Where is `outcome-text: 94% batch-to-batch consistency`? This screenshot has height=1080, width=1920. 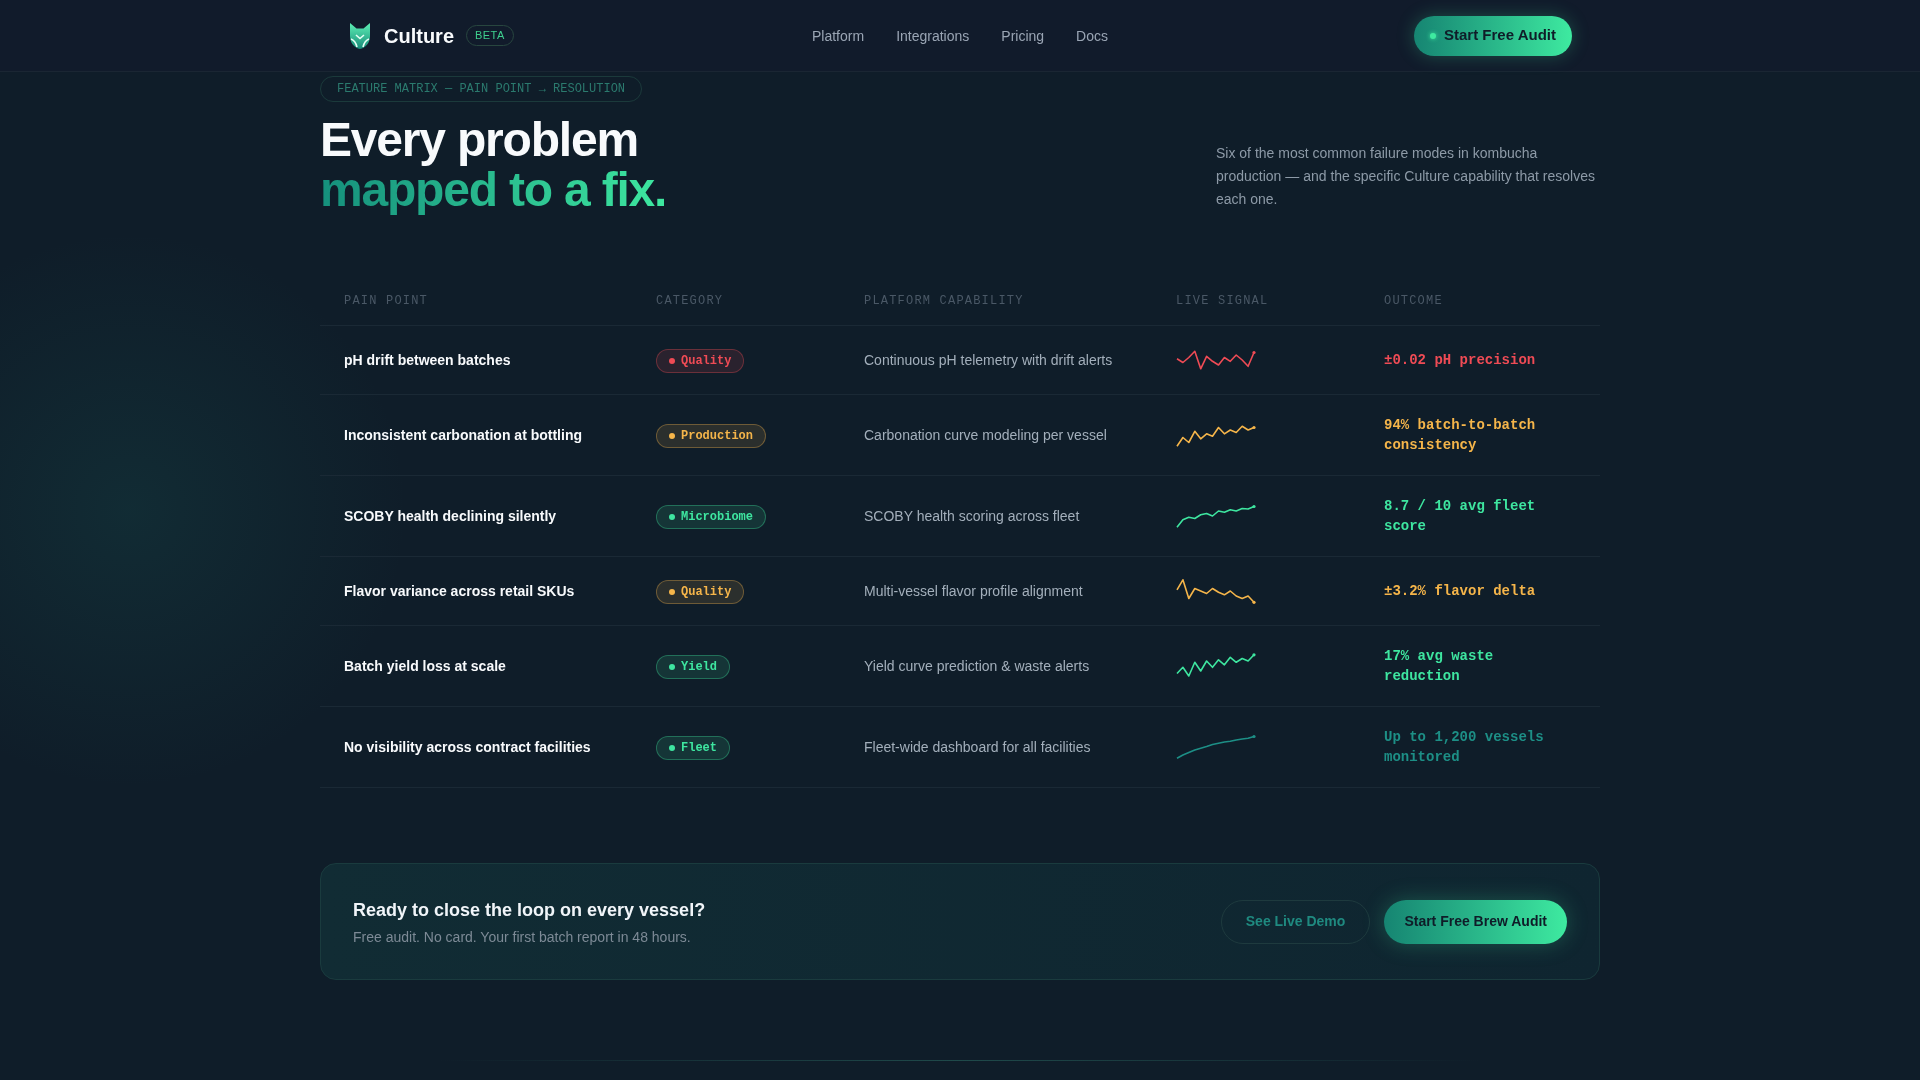 outcome-text: 94% batch-to-batch consistency is located at coordinates (1460, 435).